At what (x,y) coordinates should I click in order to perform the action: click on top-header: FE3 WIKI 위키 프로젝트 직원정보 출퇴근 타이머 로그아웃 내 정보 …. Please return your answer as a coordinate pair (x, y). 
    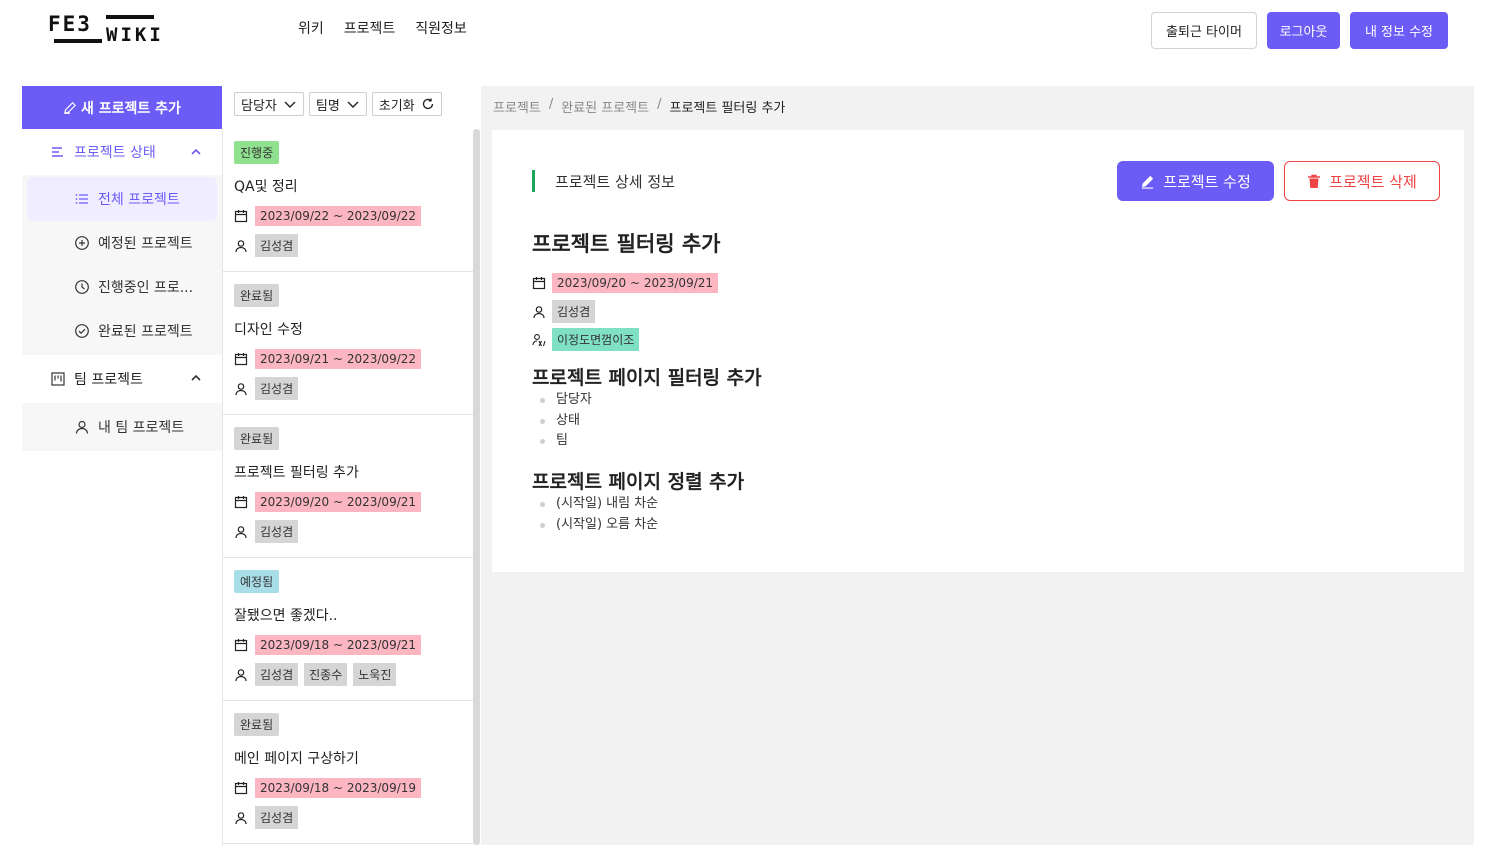
    Looking at the image, I should click on (743, 31).